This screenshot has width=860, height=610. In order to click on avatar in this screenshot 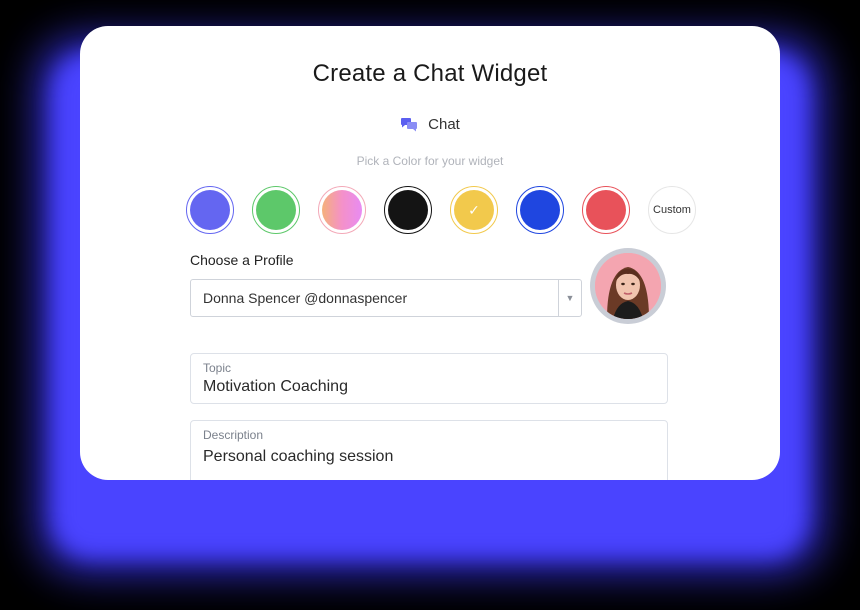, I will do `click(628, 286)`.